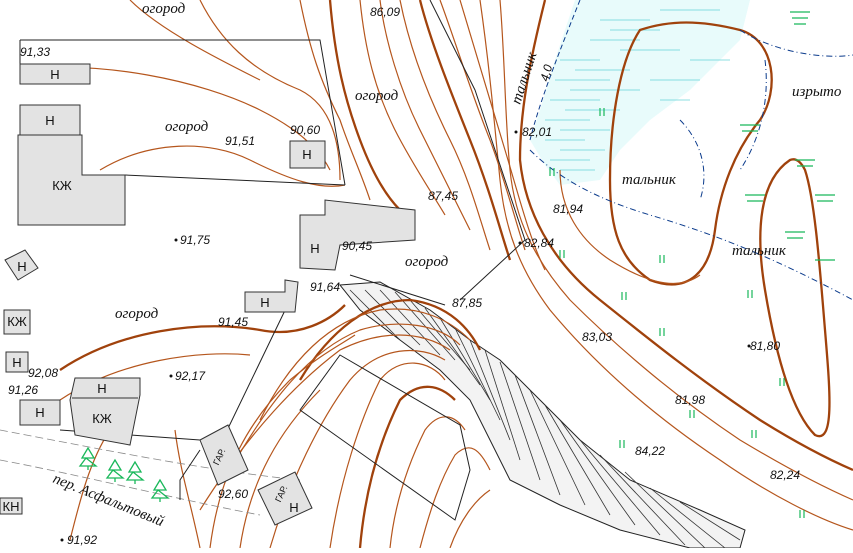 The height and width of the screenshot is (553, 853). What do you see at coordinates (305, 130) in the screenshot?
I see `elevation-label: 90,60` at bounding box center [305, 130].